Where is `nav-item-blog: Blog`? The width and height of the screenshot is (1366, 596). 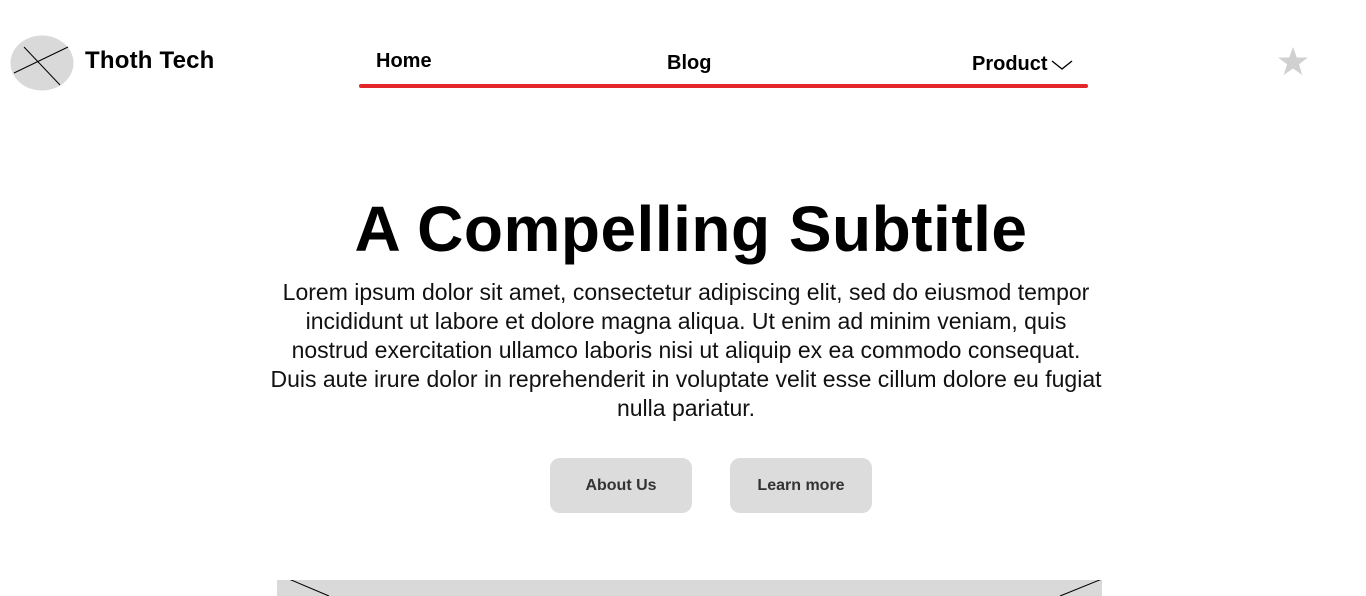
nav-item-blog: Blog is located at coordinates (689, 63).